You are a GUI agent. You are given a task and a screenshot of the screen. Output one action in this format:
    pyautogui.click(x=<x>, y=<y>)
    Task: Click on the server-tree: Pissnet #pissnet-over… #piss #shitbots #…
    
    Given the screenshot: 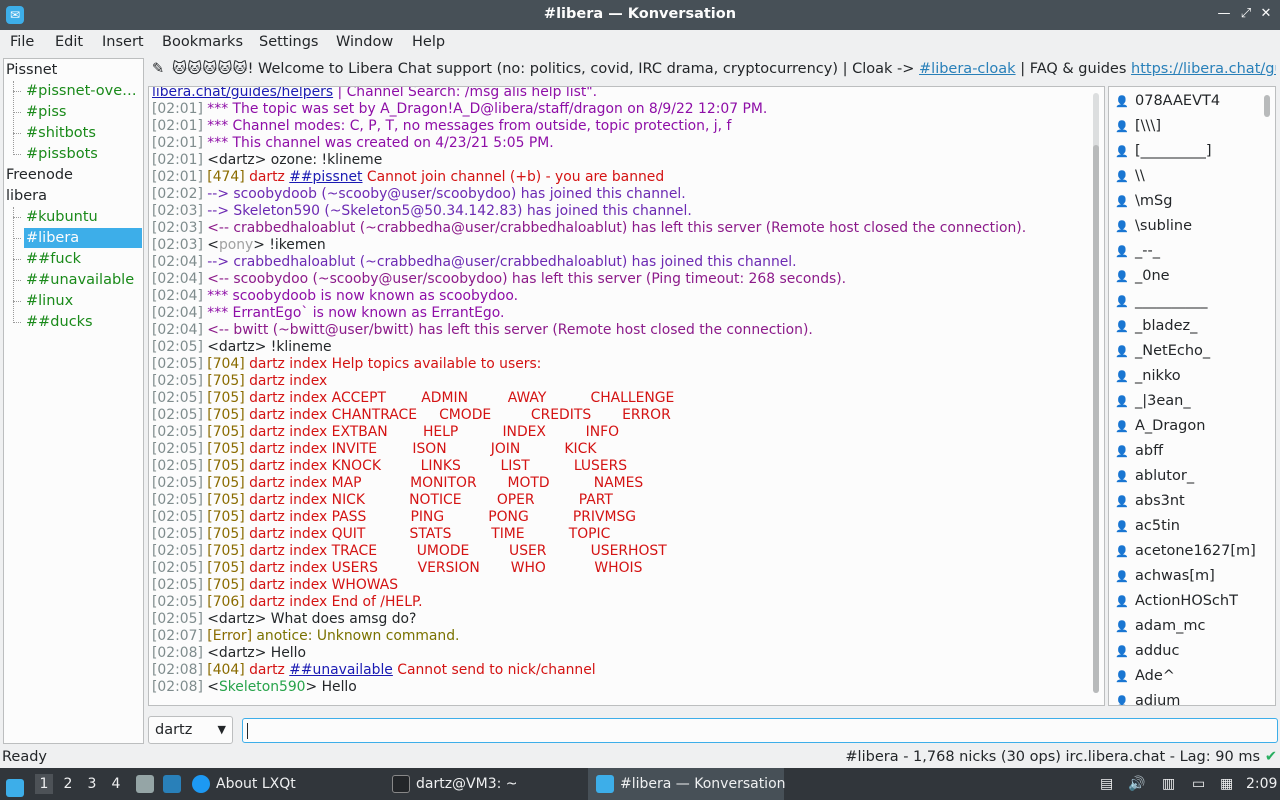 What is the action you would take?
    pyautogui.click(x=73, y=401)
    